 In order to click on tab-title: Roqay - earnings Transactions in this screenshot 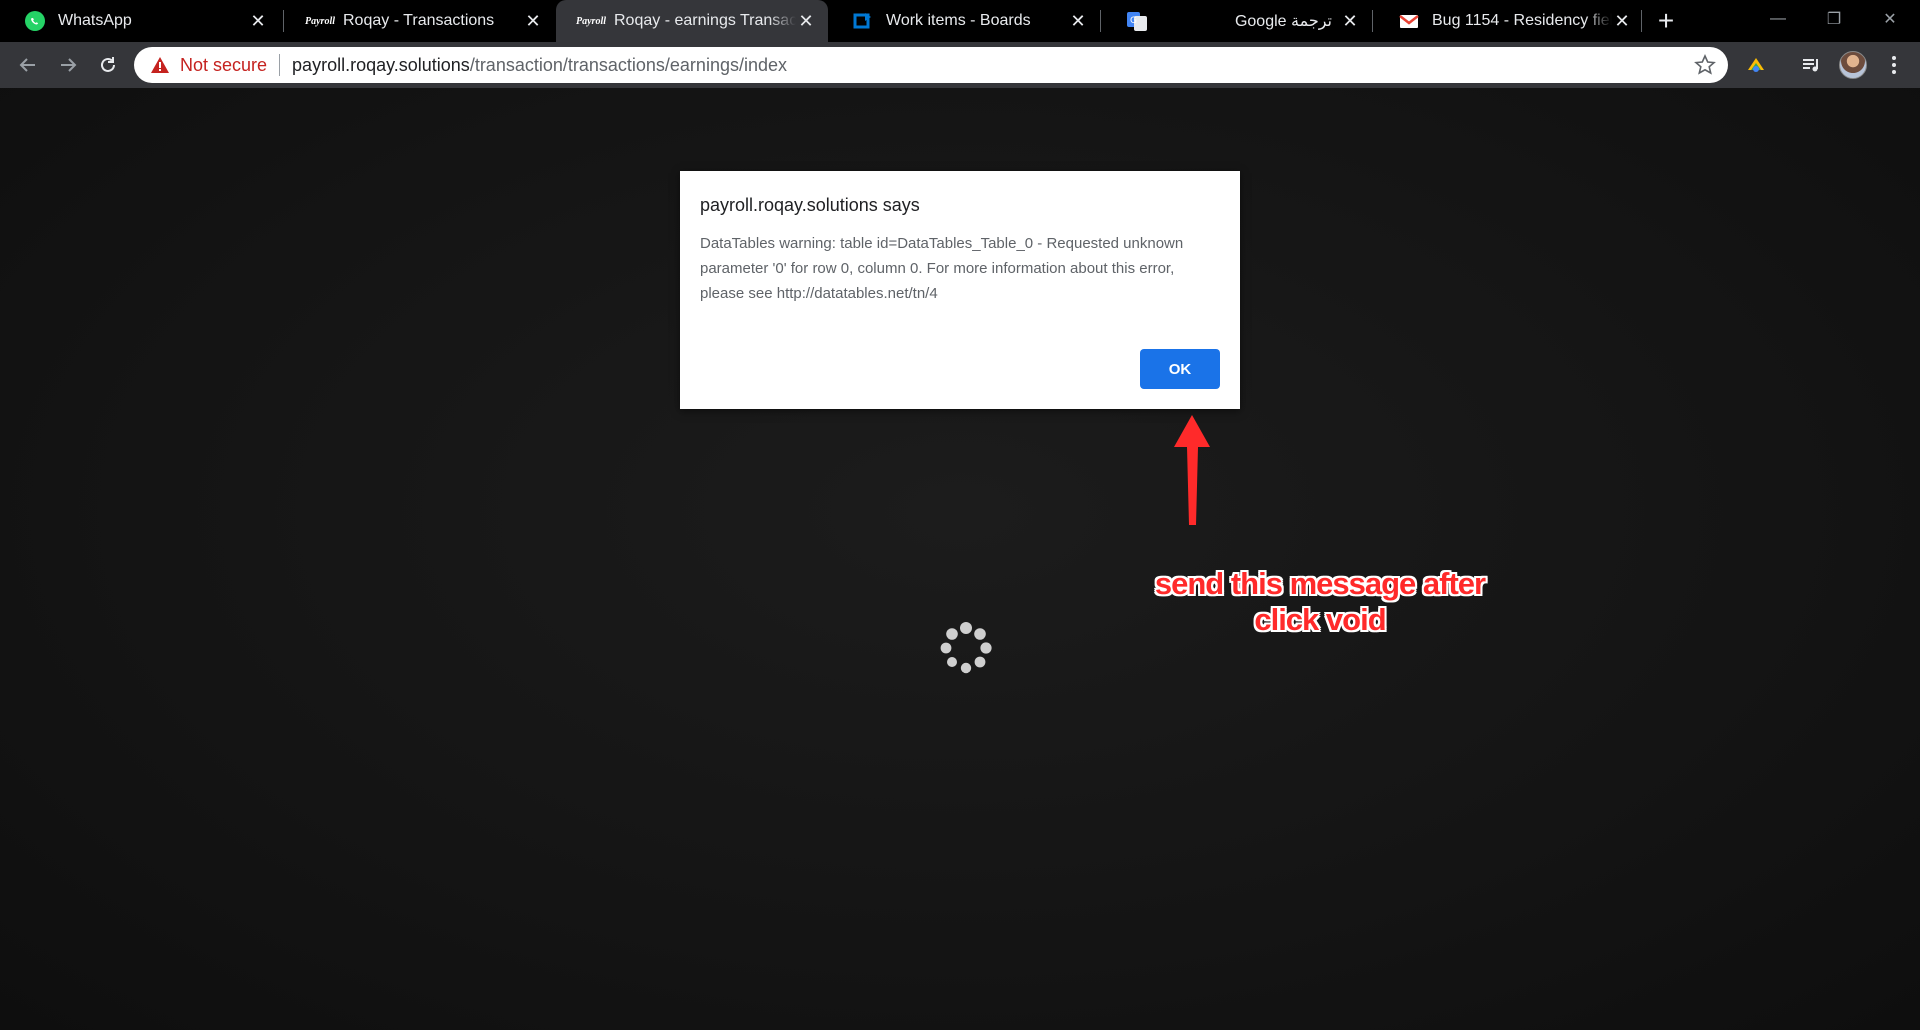, I will do `click(705, 20)`.